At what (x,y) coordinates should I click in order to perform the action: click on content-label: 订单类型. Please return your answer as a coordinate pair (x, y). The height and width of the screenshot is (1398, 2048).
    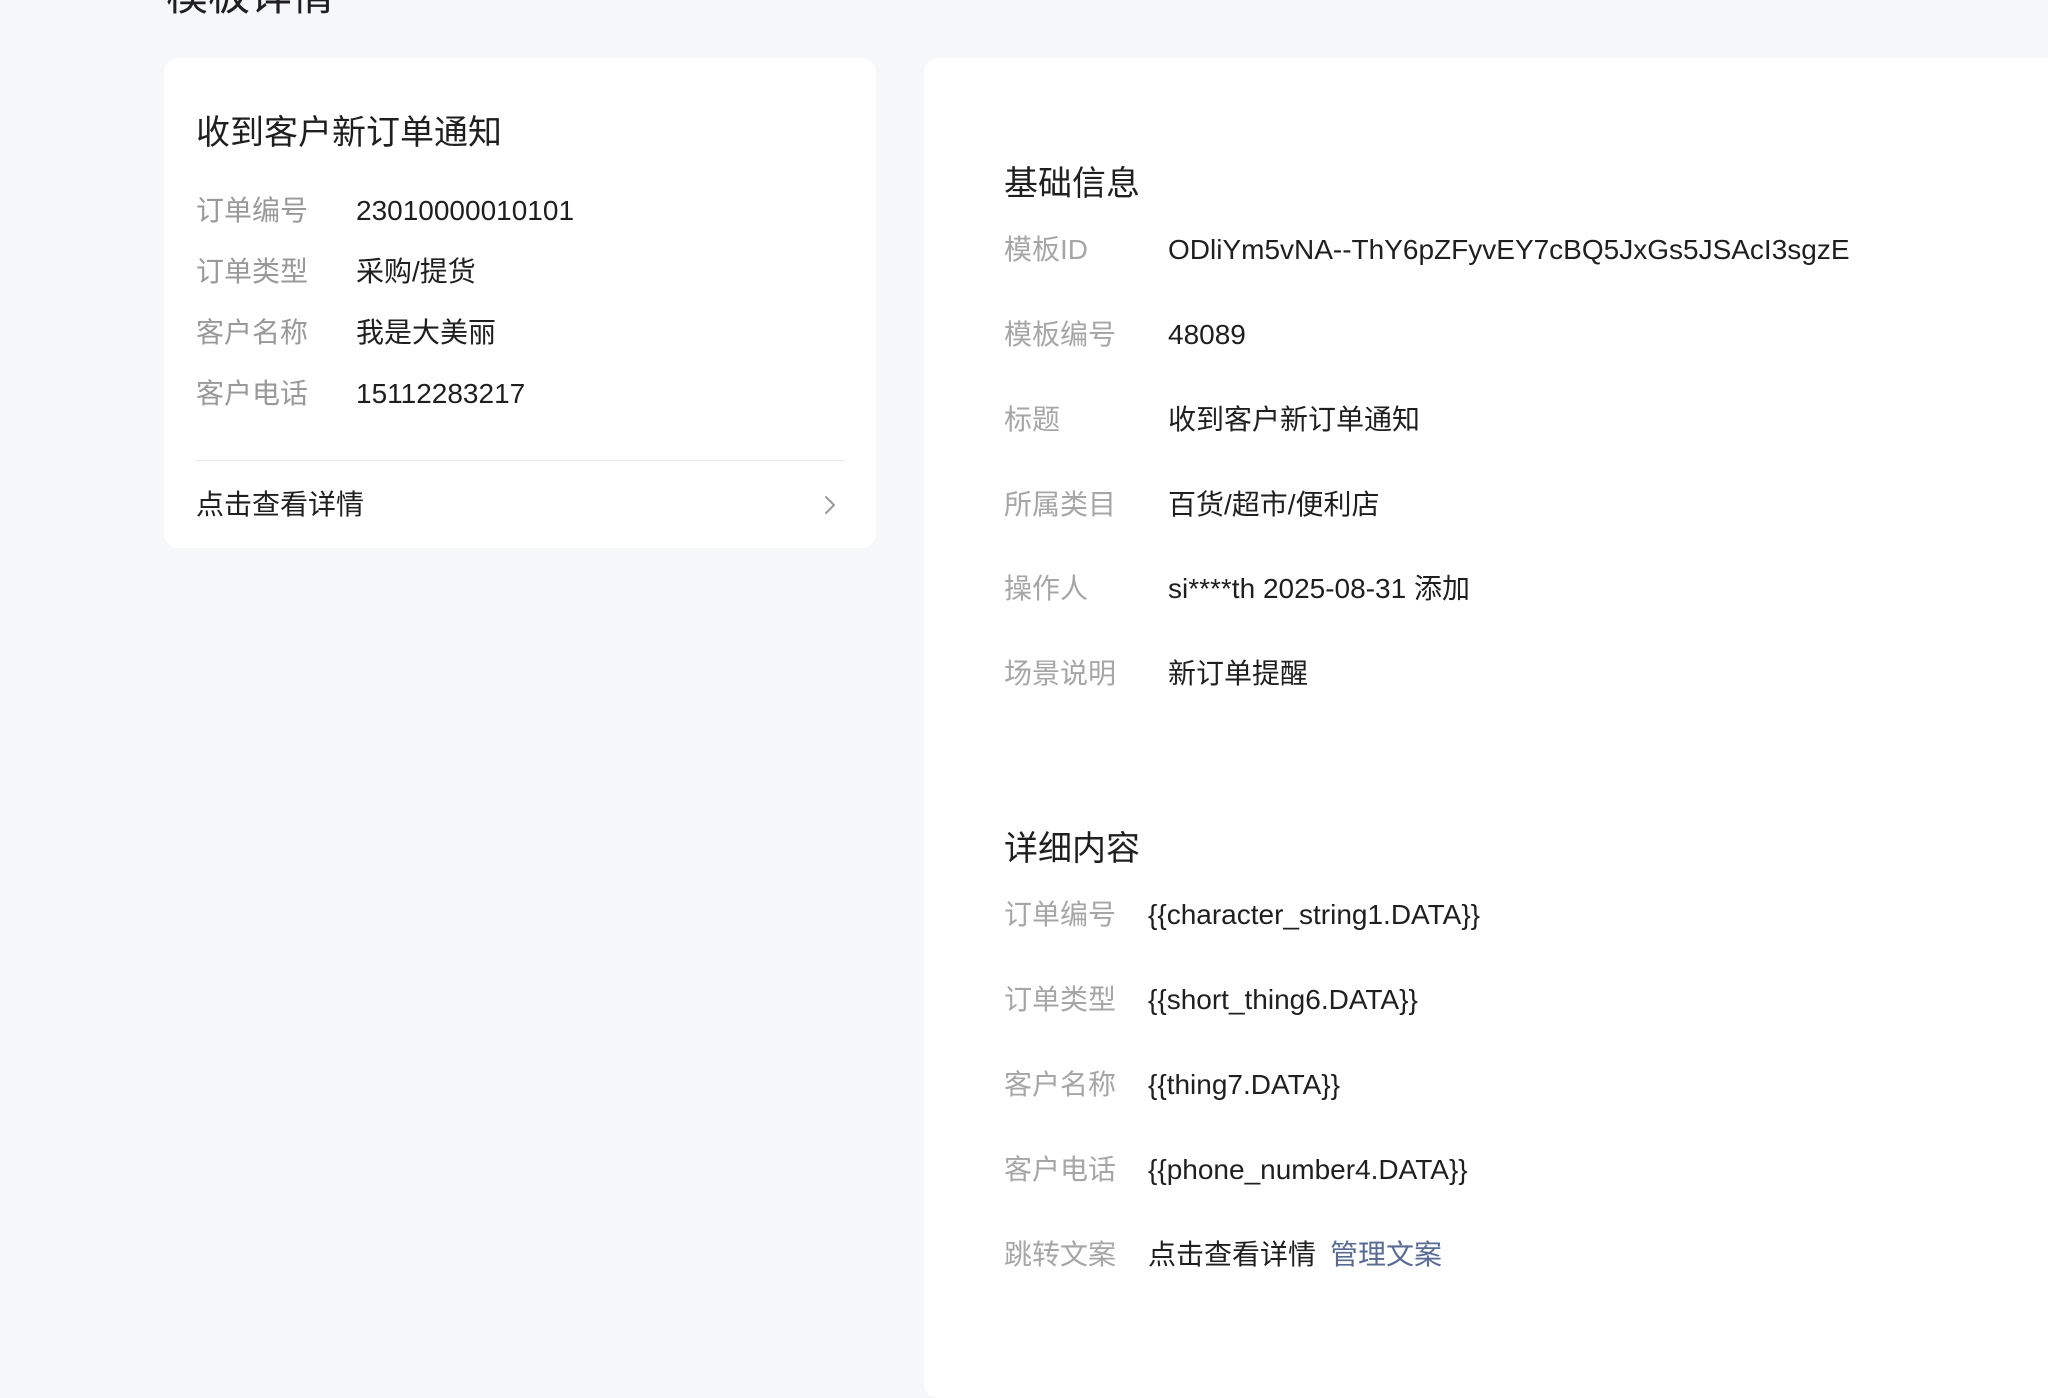
    Looking at the image, I should click on (1060, 999).